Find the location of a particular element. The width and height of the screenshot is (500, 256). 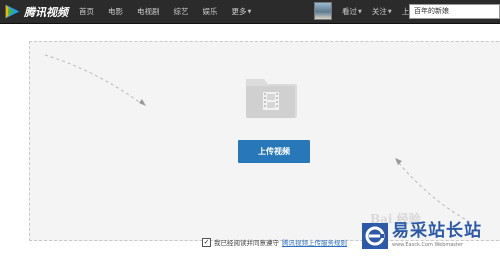

nav-follow-label: 关注 is located at coordinates (379, 11).